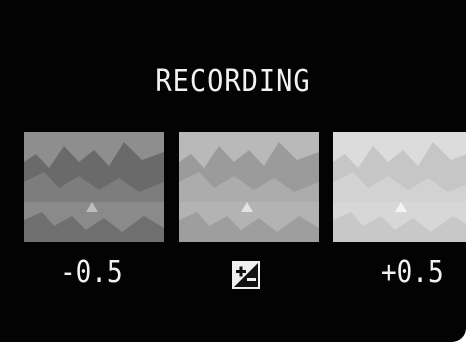 The image size is (475, 360). What do you see at coordinates (412, 273) in the screenshot?
I see `bracket-label-plus: +0.5` at bounding box center [412, 273].